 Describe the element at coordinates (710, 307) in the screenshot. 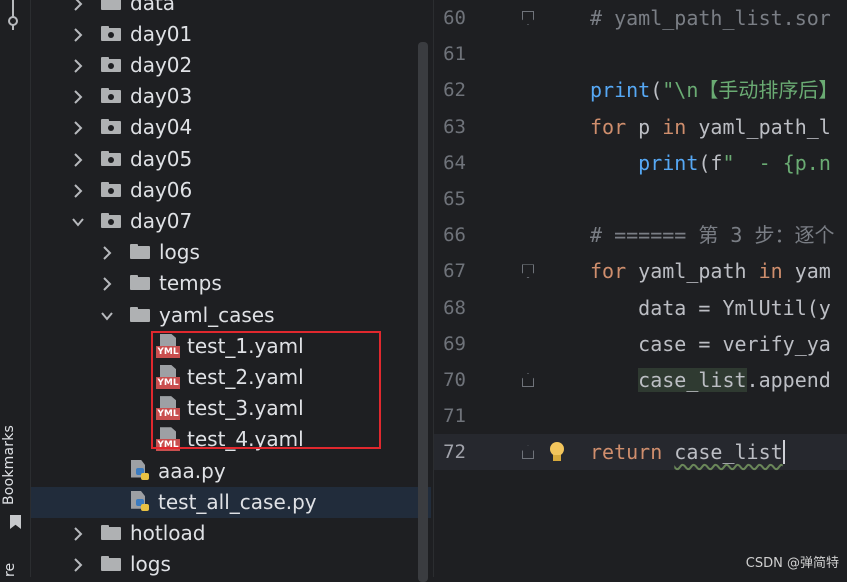

I see `code-text: data = YmlUtil(y` at that location.